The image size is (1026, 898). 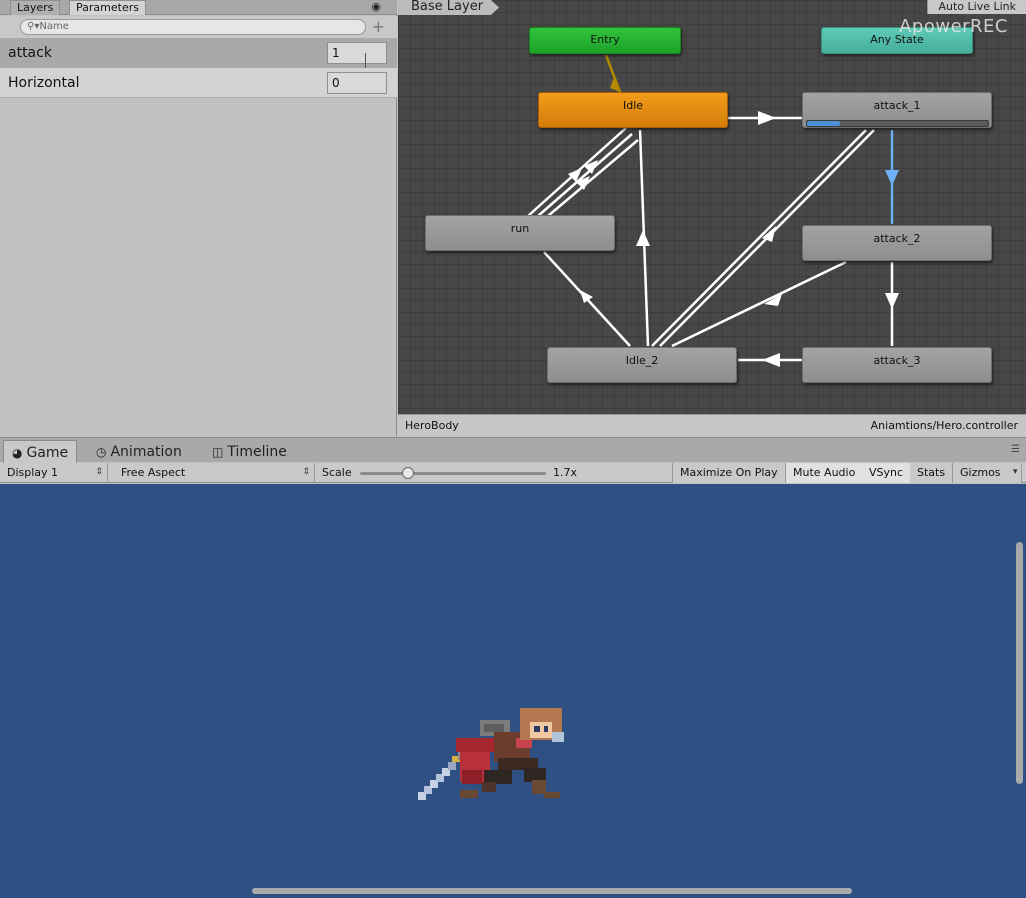 I want to click on add-parameter-icon: +, so click(x=378, y=27).